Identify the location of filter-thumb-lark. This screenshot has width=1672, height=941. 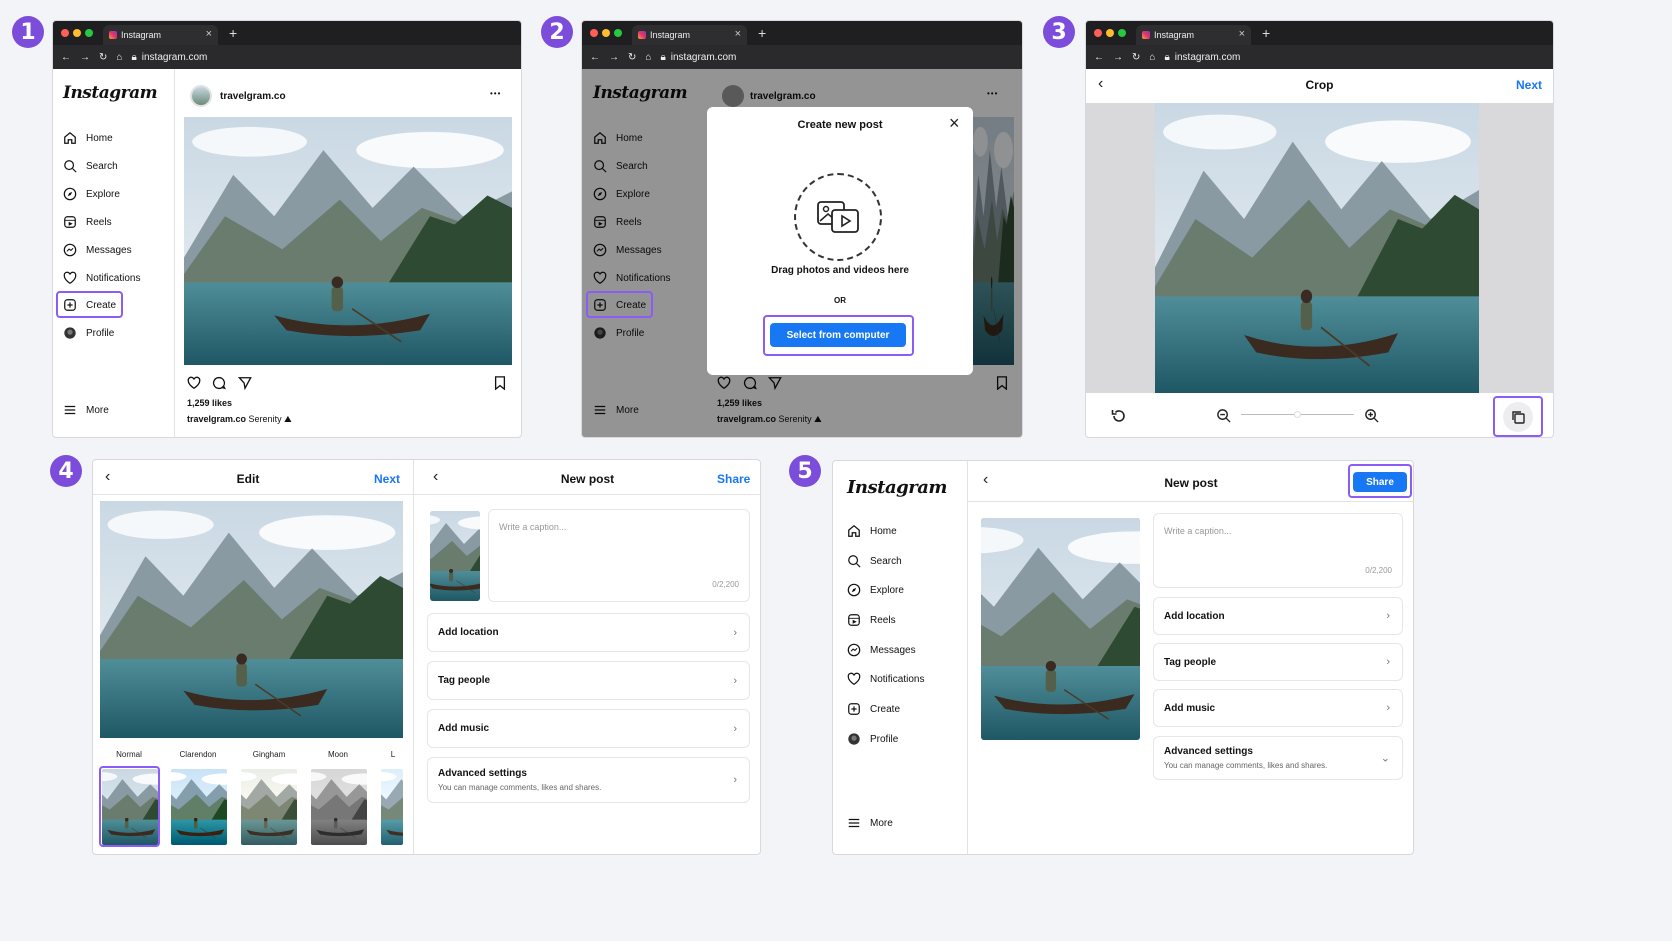
(392, 807).